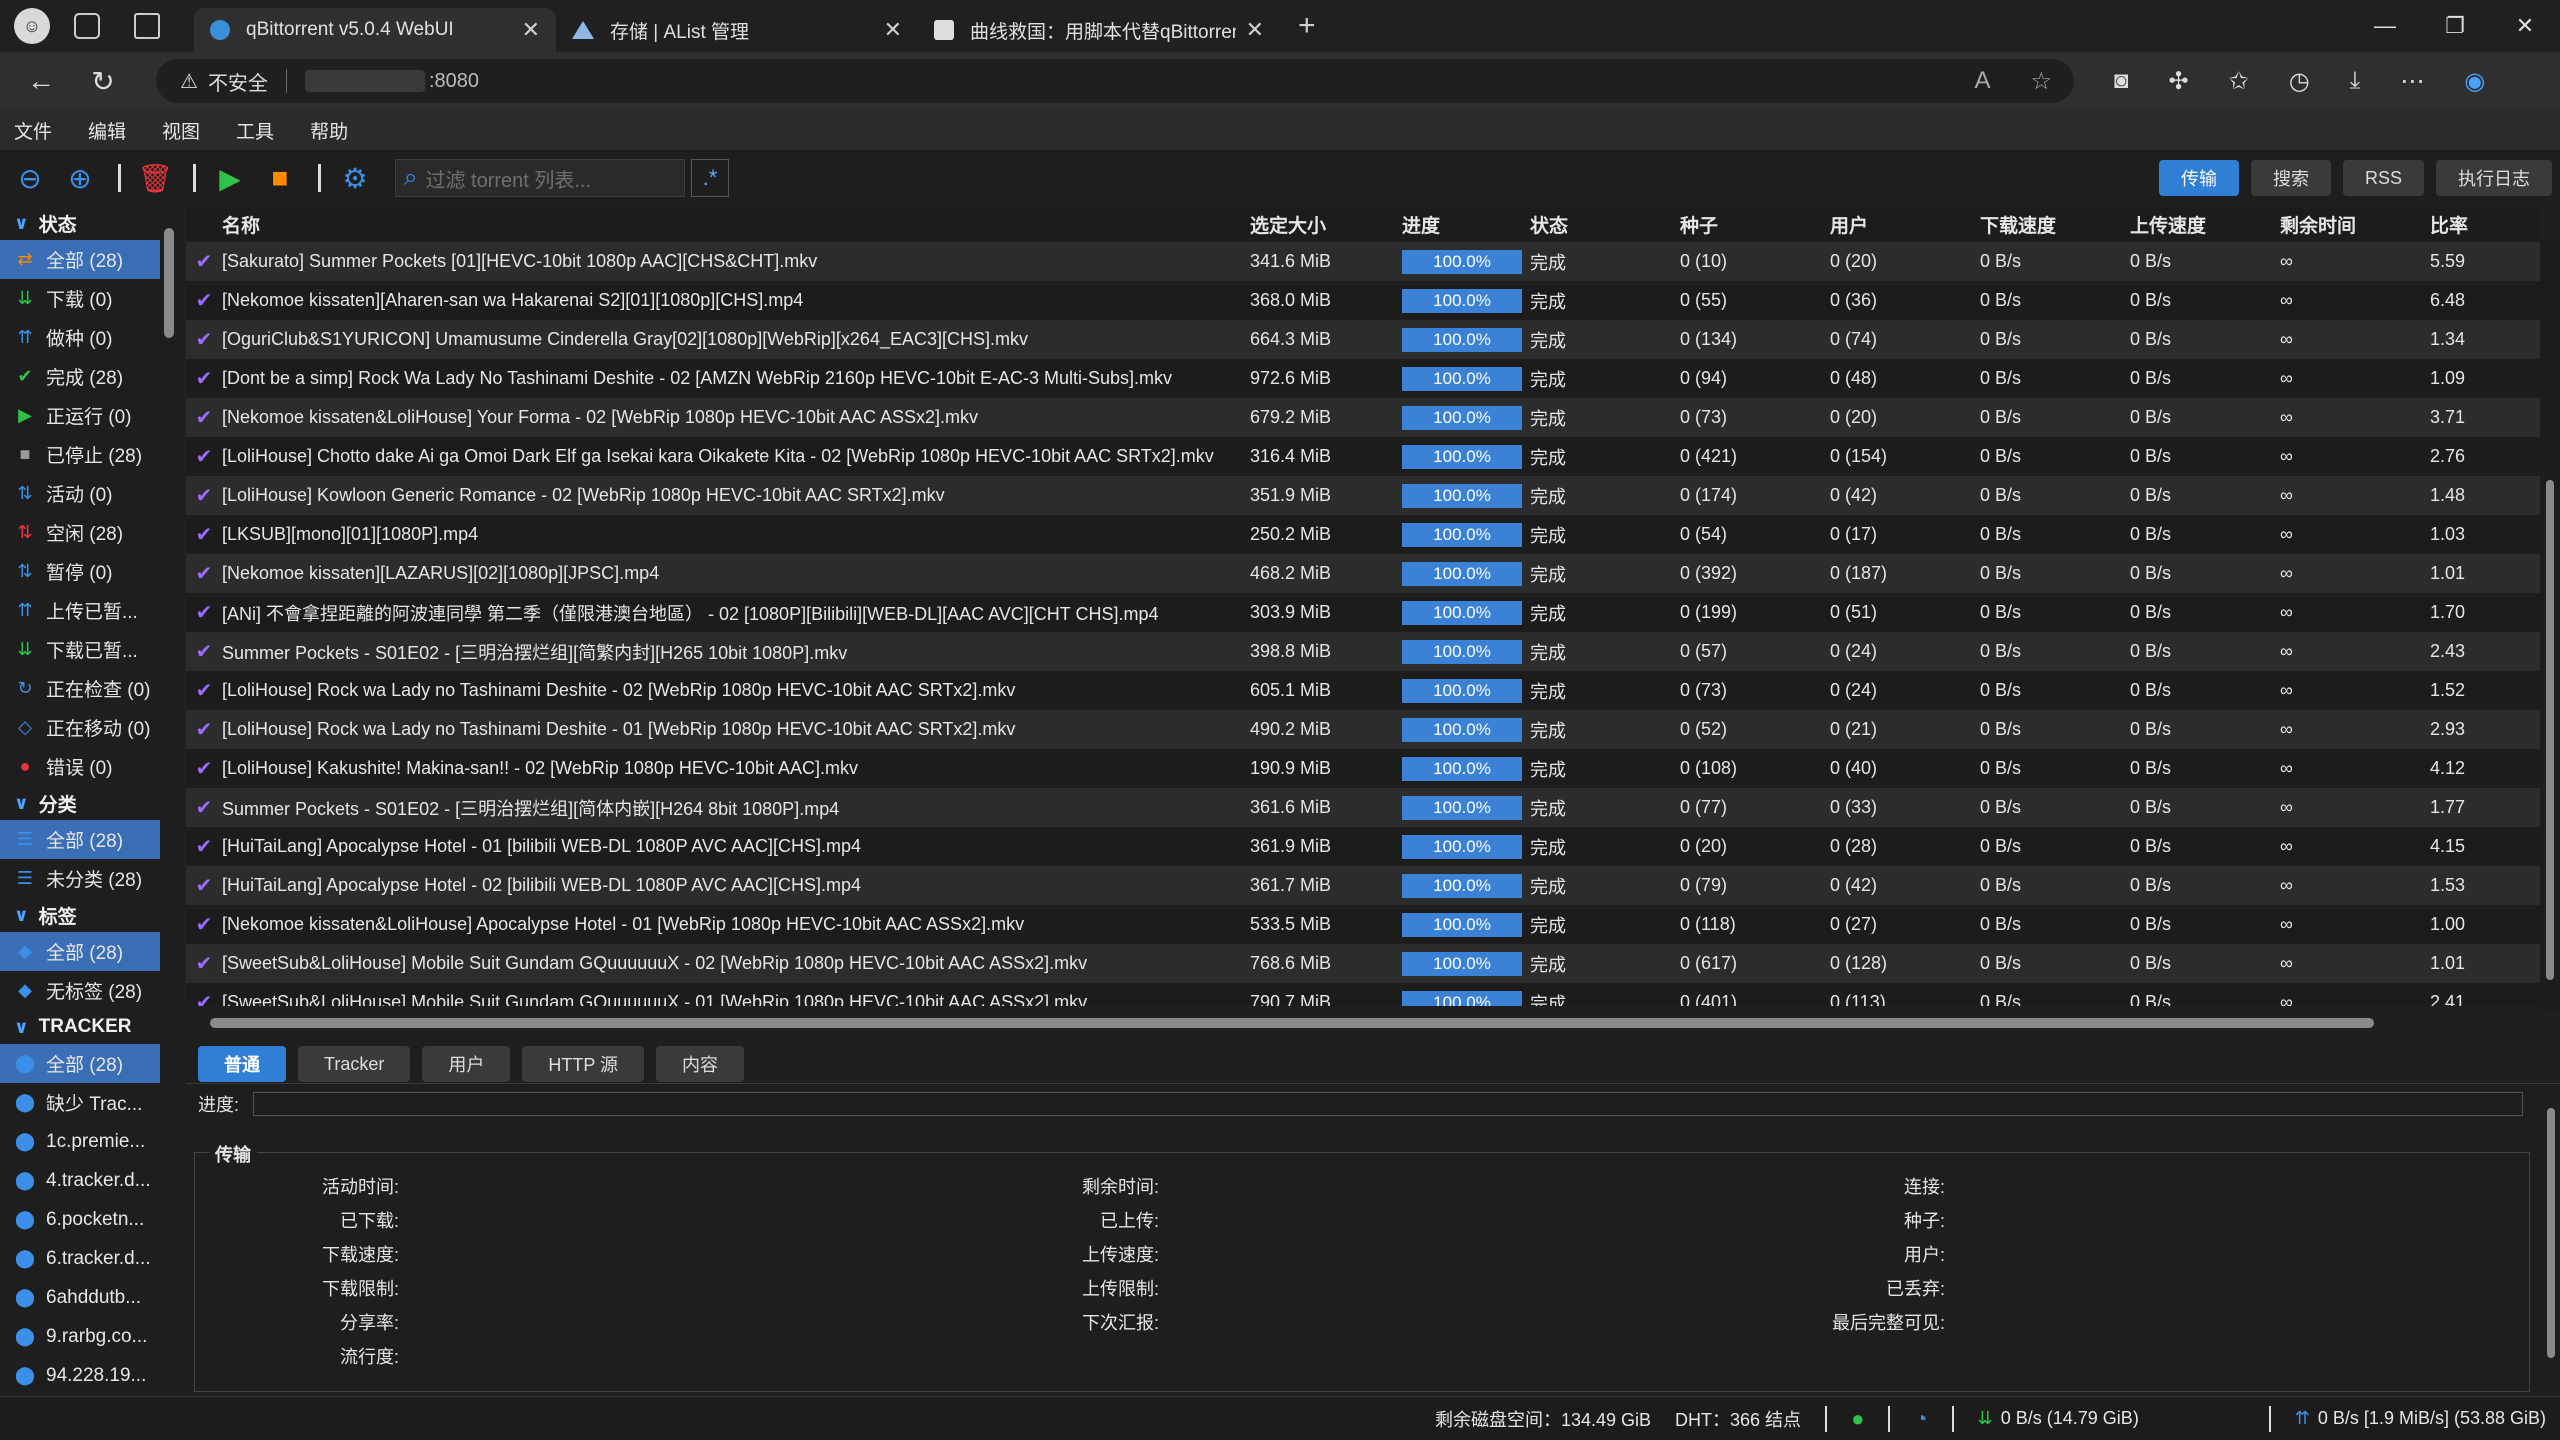 This screenshot has width=2560, height=1440. I want to click on browser-tab-qbittorrent: qBittorrent v5.0.4 WebUI ✕, so click(375, 30).